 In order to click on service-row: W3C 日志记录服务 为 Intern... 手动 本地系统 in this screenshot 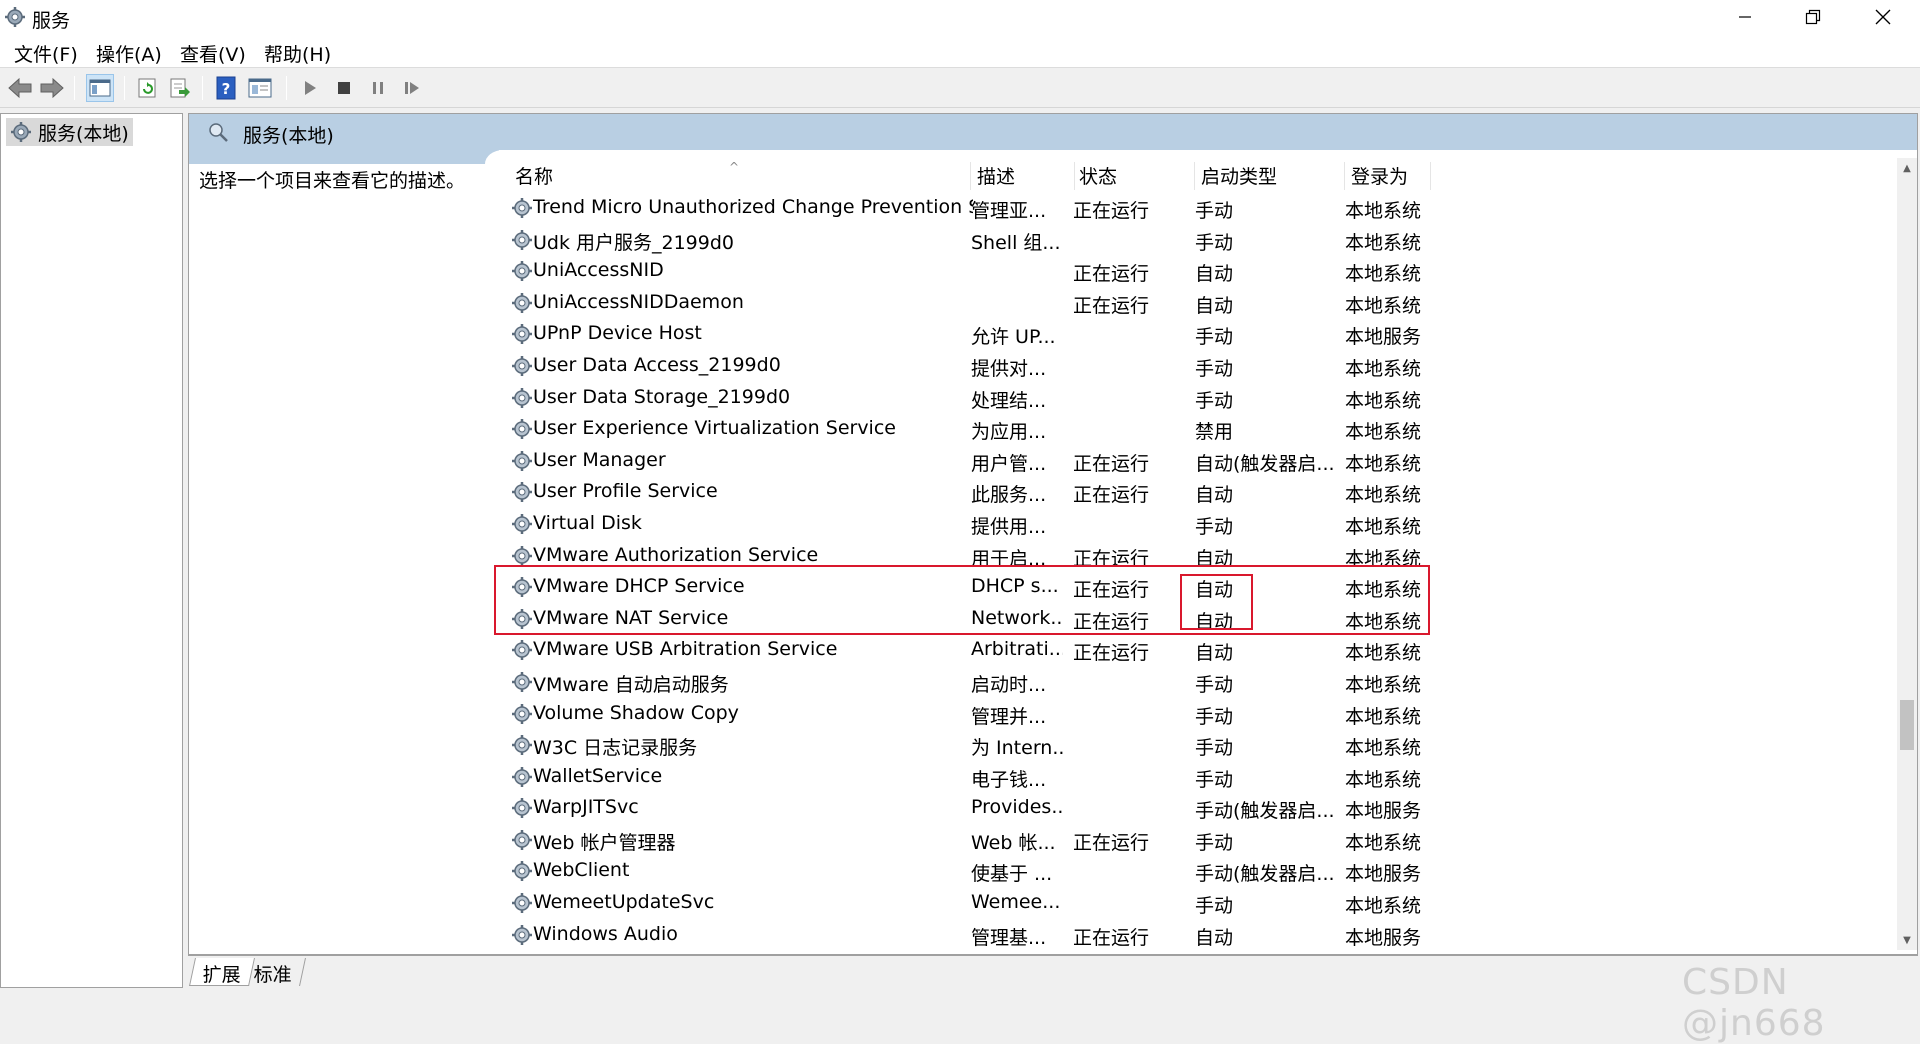, I will do `click(1203, 745)`.